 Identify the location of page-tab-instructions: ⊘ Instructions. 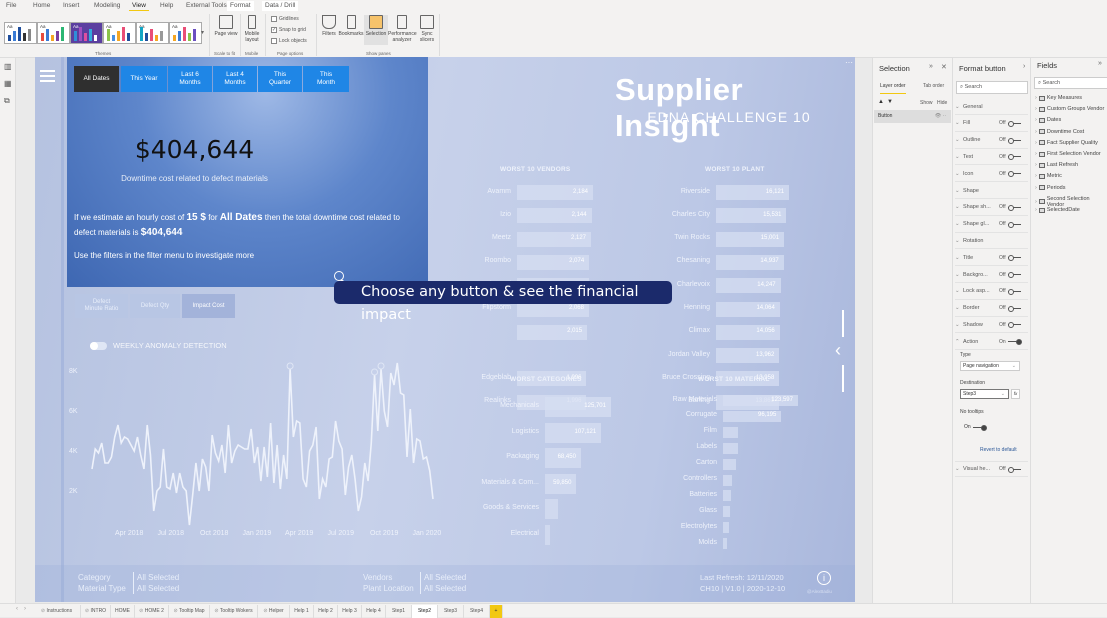
(57, 611).